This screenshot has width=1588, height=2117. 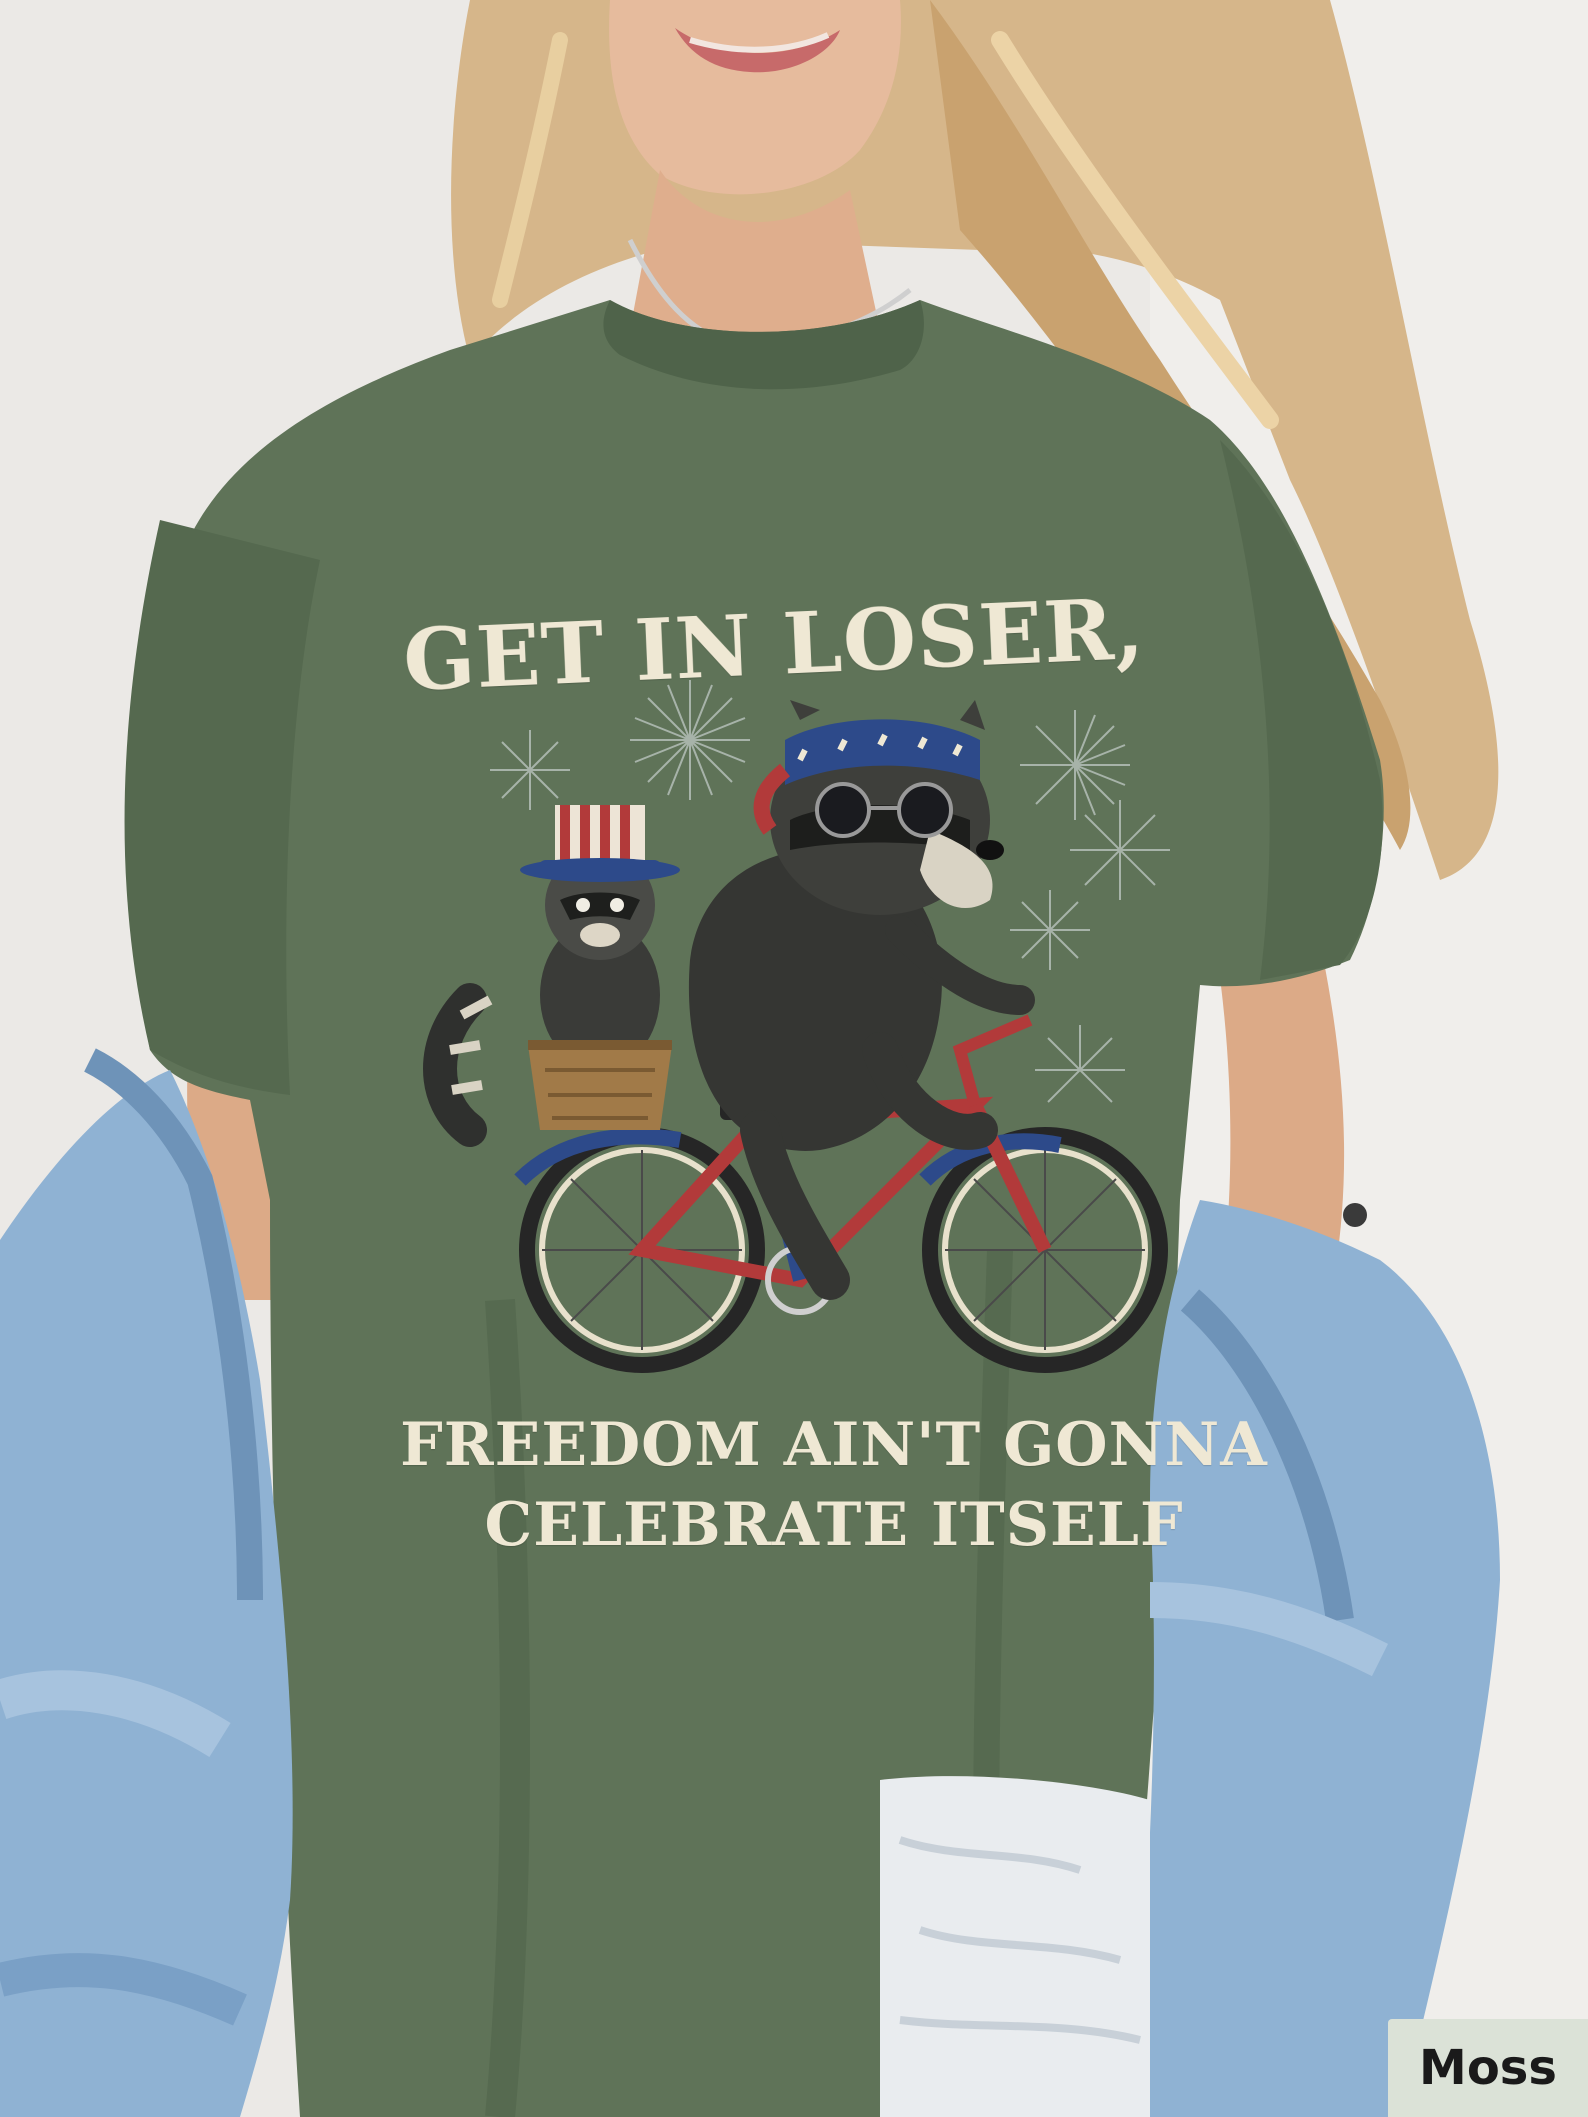 What do you see at coordinates (834, 1525) in the screenshot?
I see `shirt-tagline-line-2: CELEBRATE ITSELF` at bounding box center [834, 1525].